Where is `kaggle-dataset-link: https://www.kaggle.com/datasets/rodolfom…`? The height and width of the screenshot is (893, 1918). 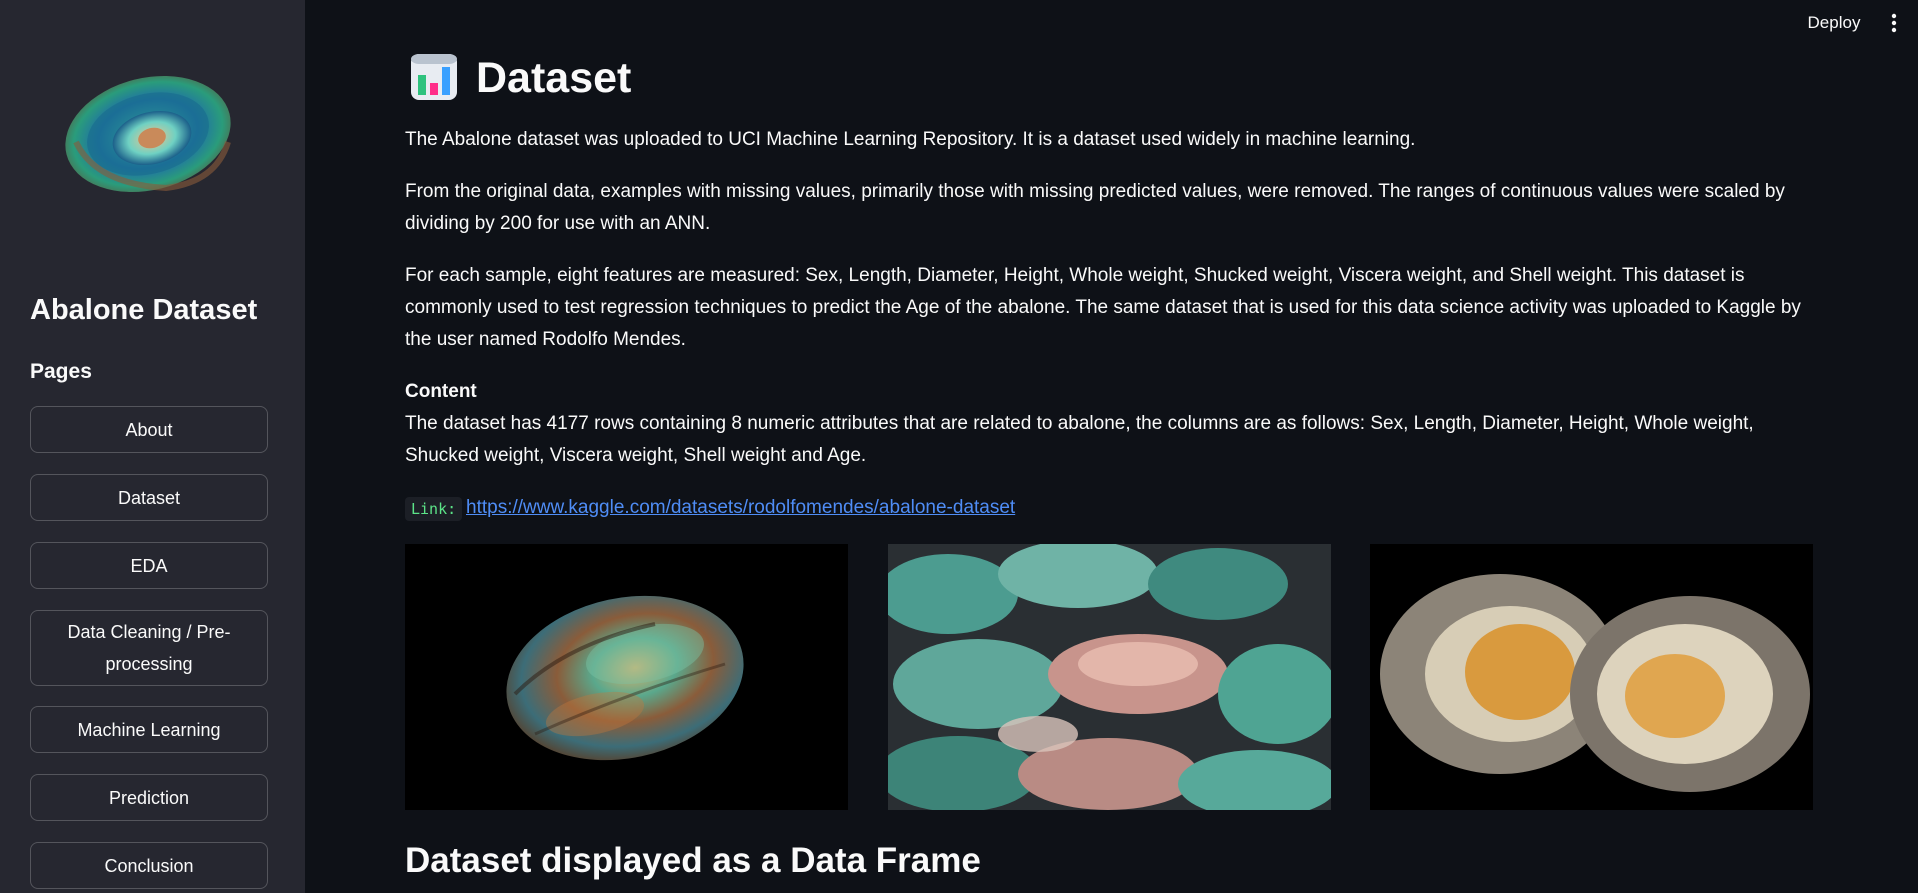 kaggle-dataset-link: https://www.kaggle.com/datasets/rodolfom… is located at coordinates (740, 508).